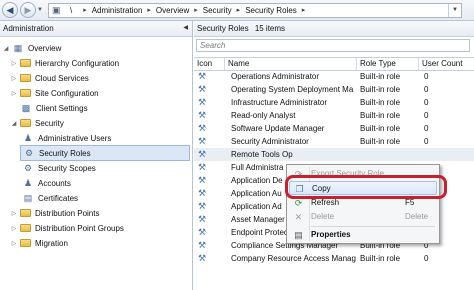  What do you see at coordinates (278, 128) in the screenshot?
I see `role-name: Software Update Manager` at bounding box center [278, 128].